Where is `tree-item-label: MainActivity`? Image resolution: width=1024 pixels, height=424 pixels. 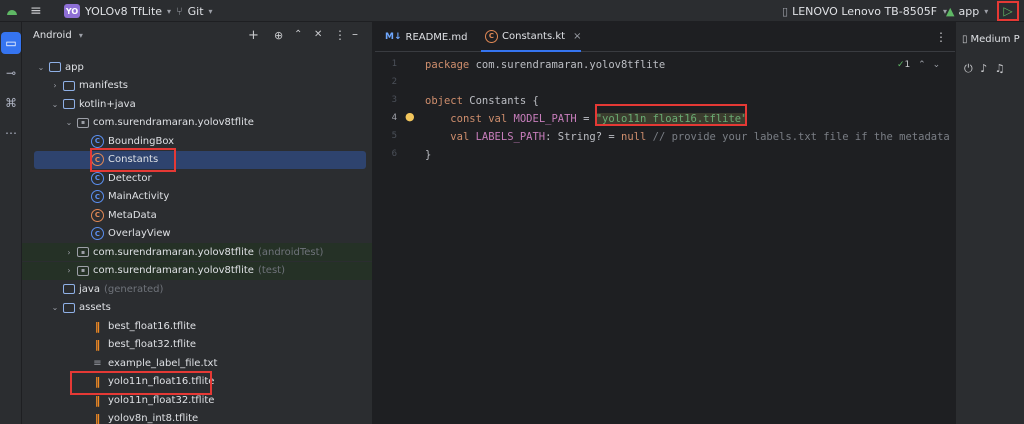 tree-item-label: MainActivity is located at coordinates (139, 196).